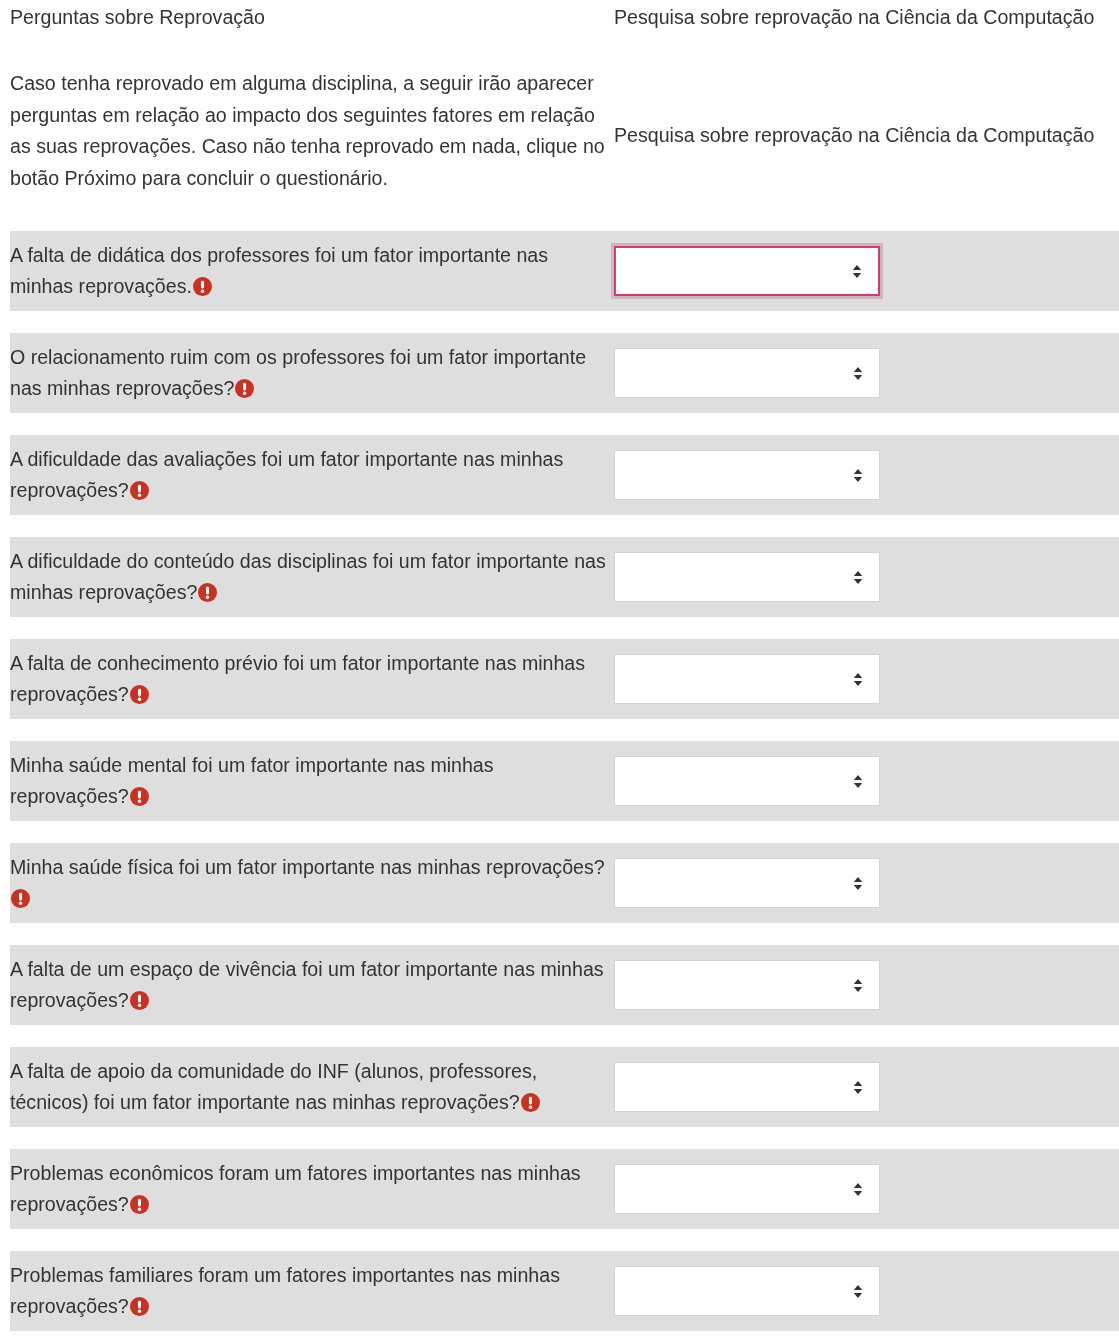 The height and width of the screenshot is (1342, 1119). Describe the element at coordinates (280, 271) in the screenshot. I see `question-text: A falta de didática dos professores foi um fator importante nas minhas reprovações.` at that location.